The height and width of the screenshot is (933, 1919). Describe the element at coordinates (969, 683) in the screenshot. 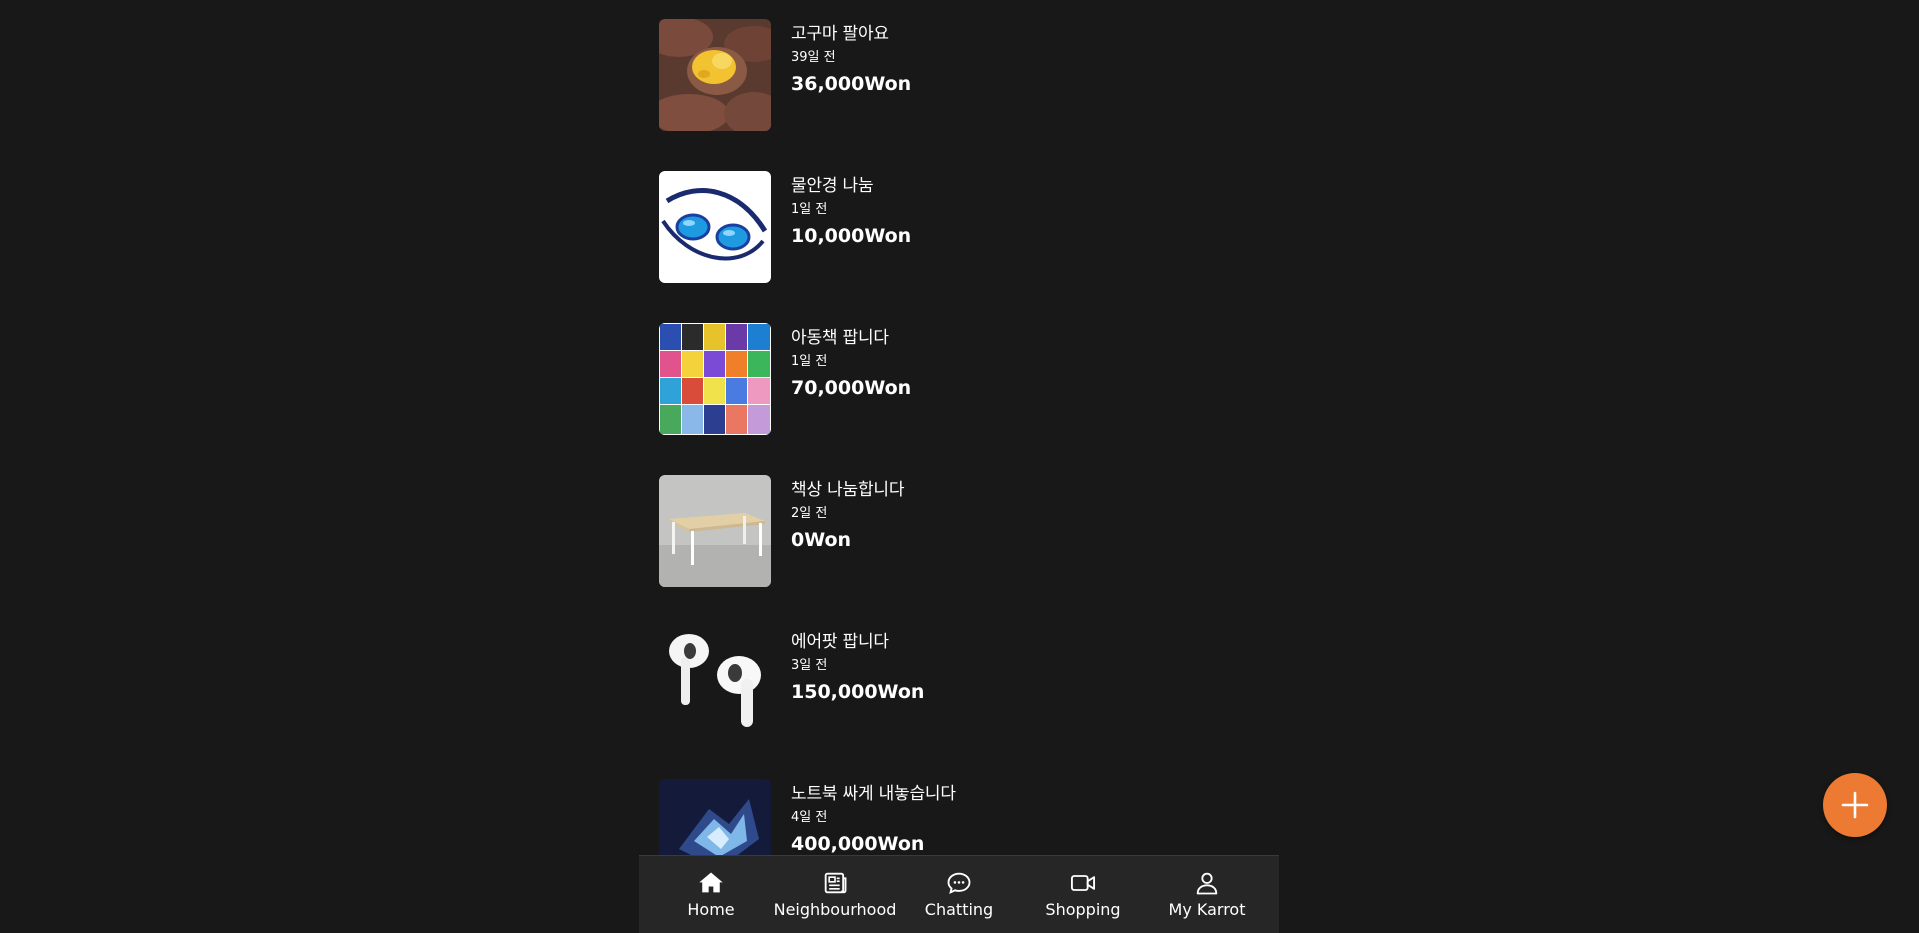

I see `listing-item: 에어팟 팝니다 3일 전 150,000Won` at that location.